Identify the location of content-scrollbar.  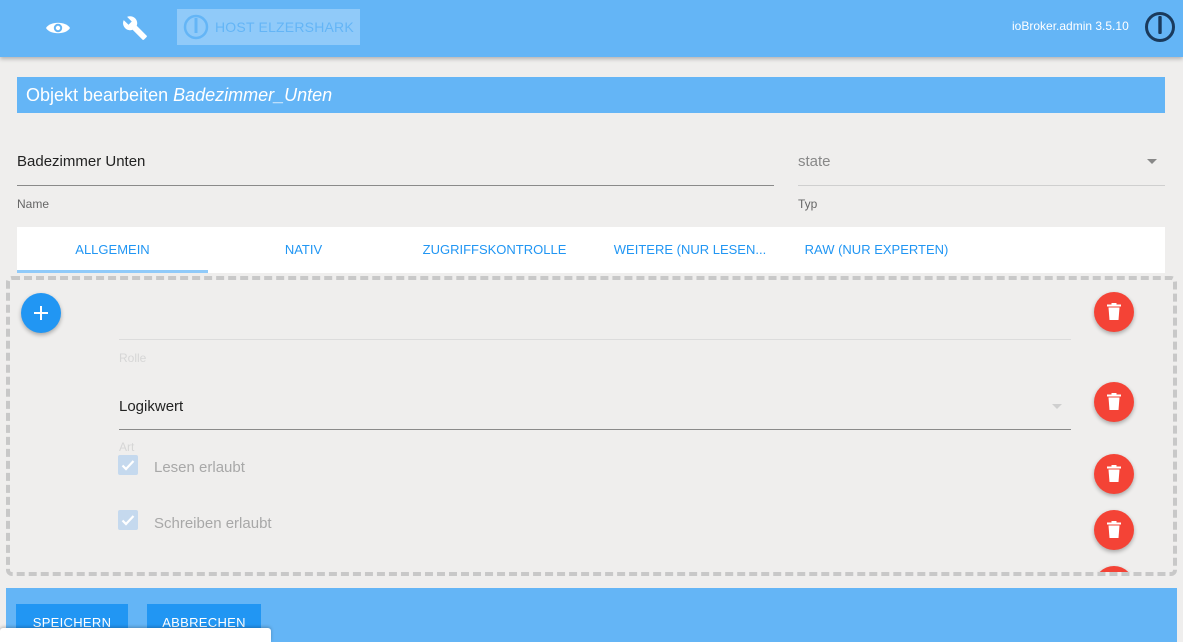
(1176, 510).